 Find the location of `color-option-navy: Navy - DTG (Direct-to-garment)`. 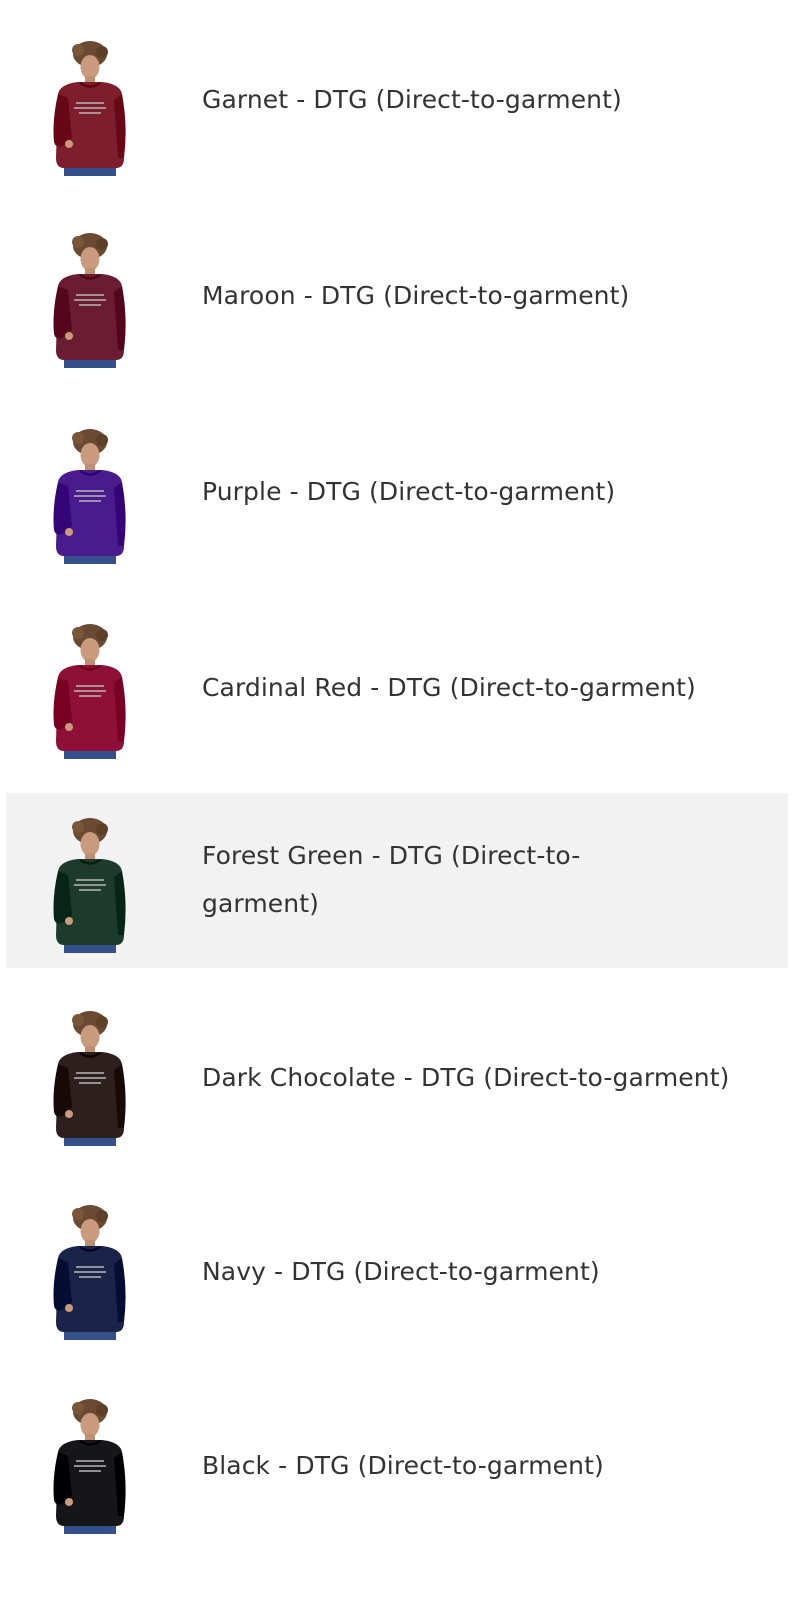

color-option-navy: Navy - DTG (Direct-to-garment) is located at coordinates (397, 1272).